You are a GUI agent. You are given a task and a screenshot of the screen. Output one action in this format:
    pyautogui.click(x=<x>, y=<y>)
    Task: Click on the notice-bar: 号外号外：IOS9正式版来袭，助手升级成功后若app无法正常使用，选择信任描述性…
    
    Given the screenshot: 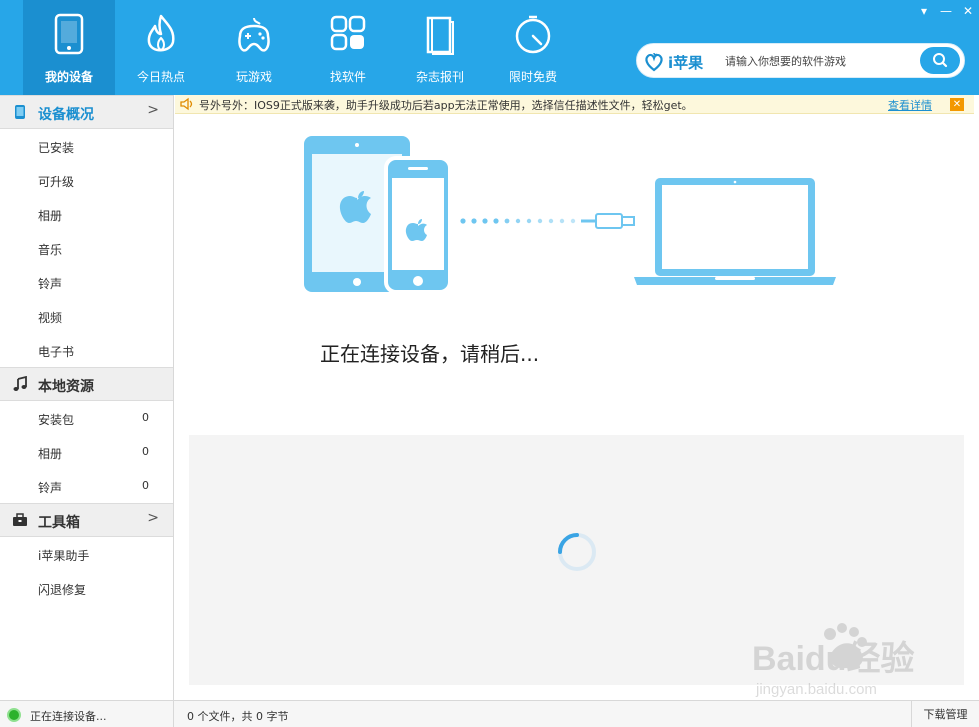 What is the action you would take?
    pyautogui.click(x=574, y=104)
    